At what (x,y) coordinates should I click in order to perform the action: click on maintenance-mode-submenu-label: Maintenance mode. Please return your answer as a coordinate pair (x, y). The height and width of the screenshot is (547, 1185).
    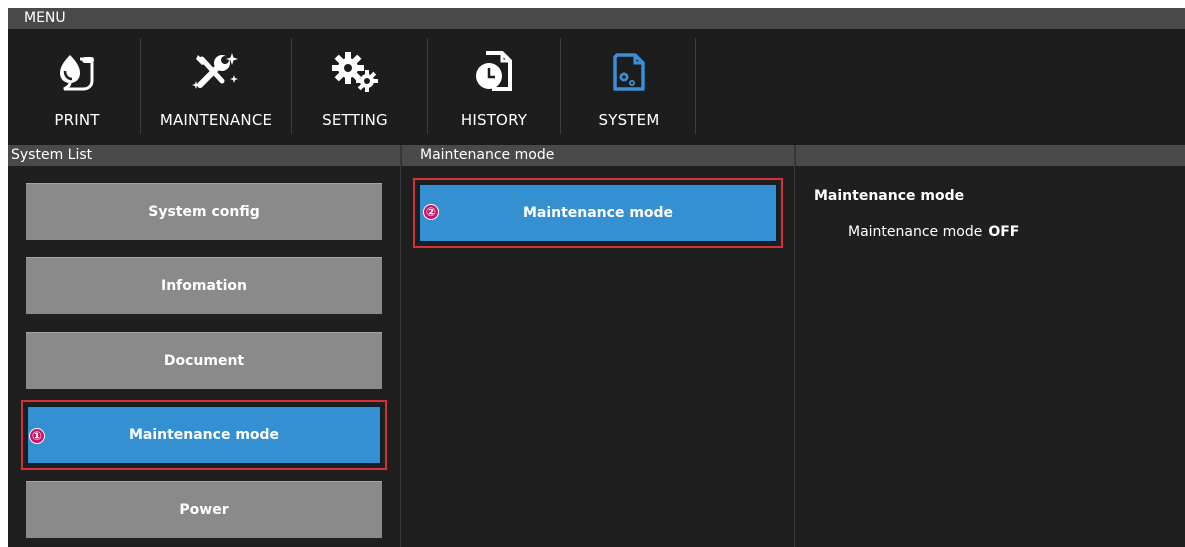
    Looking at the image, I should click on (598, 213).